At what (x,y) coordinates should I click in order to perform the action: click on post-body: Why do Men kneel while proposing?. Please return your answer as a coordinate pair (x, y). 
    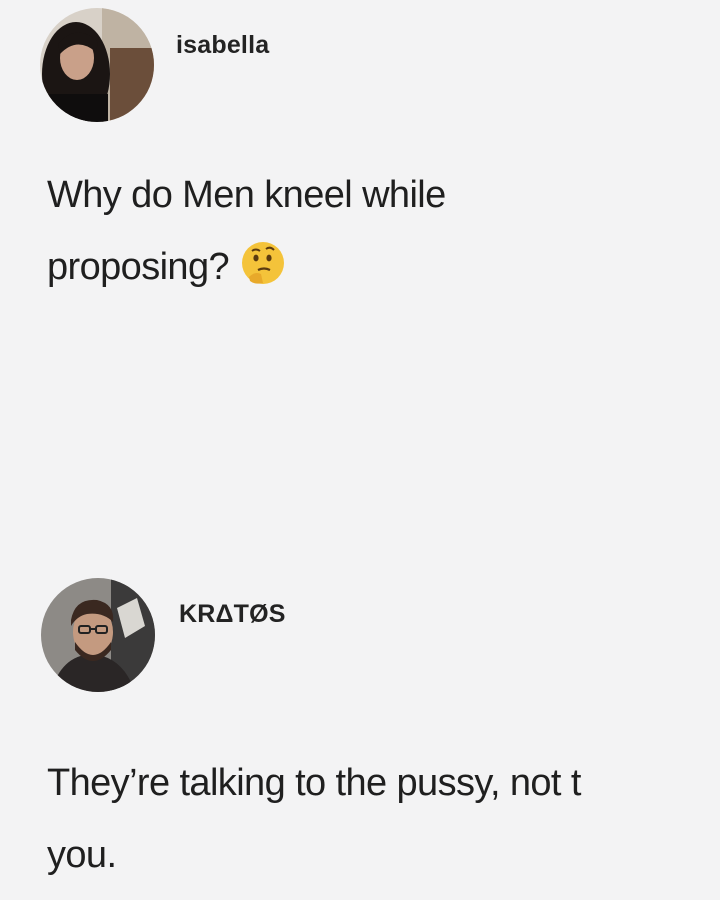
    Looking at the image, I should click on (246, 231).